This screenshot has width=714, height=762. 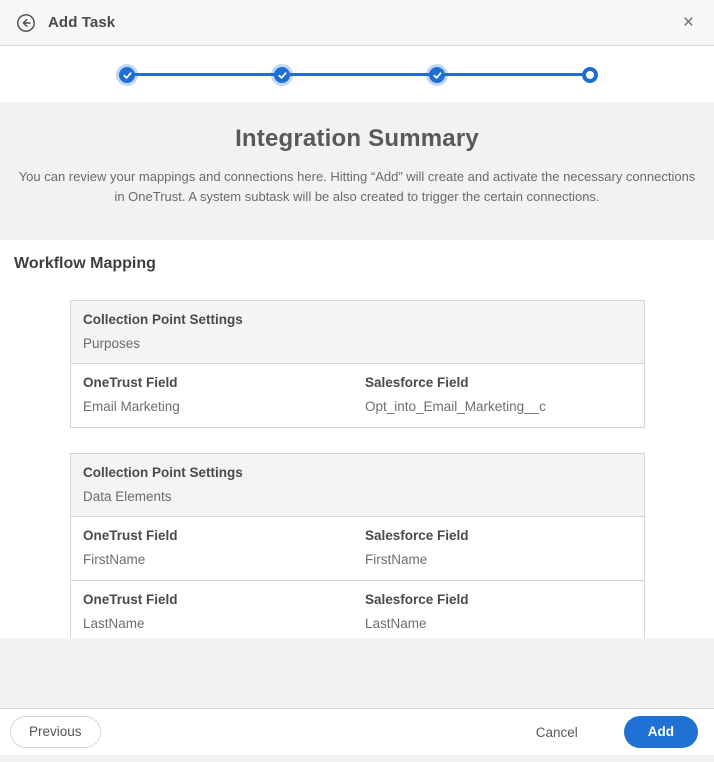 I want to click on page-title: Integration Summary, so click(x=357, y=138).